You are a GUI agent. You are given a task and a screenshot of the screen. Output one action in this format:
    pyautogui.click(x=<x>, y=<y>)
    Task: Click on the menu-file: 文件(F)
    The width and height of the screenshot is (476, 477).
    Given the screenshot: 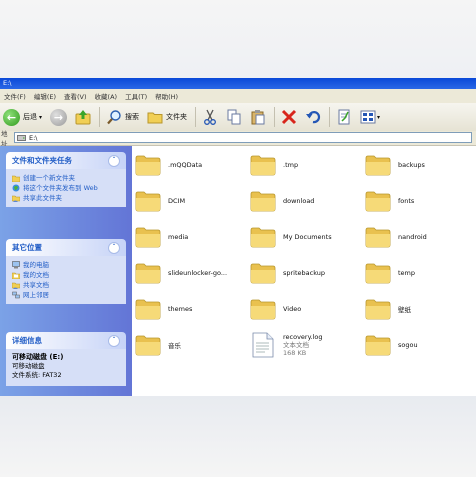 What is the action you would take?
    pyautogui.click(x=15, y=96)
    